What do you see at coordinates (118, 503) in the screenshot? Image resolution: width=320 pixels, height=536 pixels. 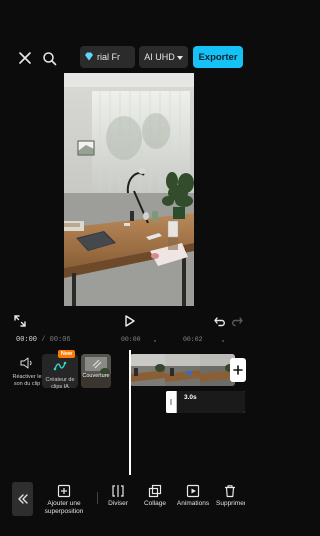 I see `split-label: Diviser` at bounding box center [118, 503].